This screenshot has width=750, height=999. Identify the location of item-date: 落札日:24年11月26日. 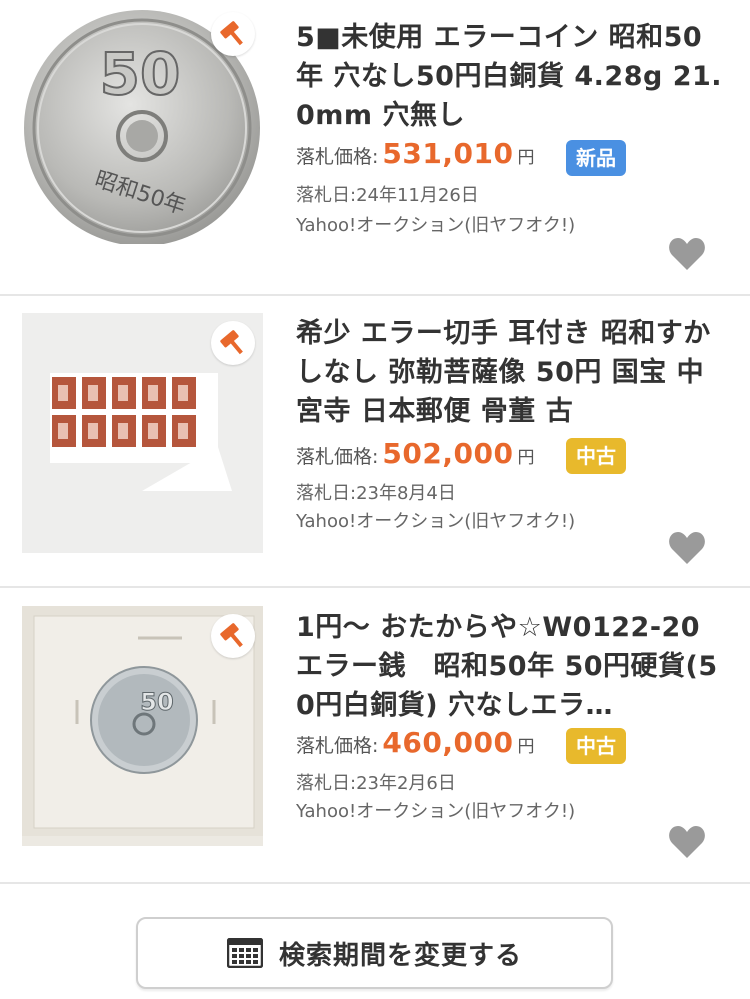
(387, 195).